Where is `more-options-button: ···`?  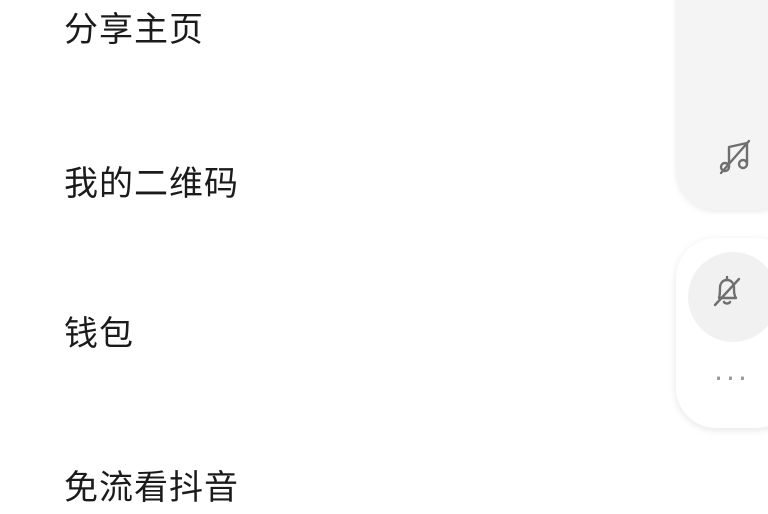 more-options-button: ··· is located at coordinates (732, 379).